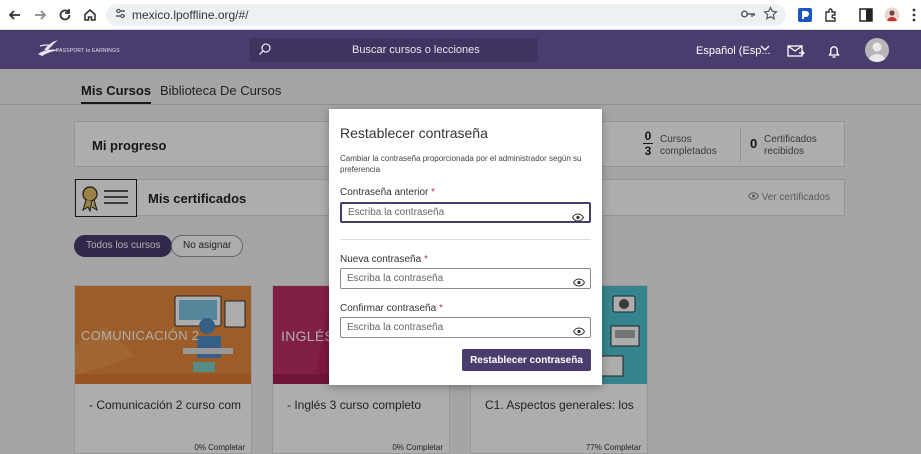  What do you see at coordinates (796, 51) in the screenshot?
I see `mail-icon` at bounding box center [796, 51].